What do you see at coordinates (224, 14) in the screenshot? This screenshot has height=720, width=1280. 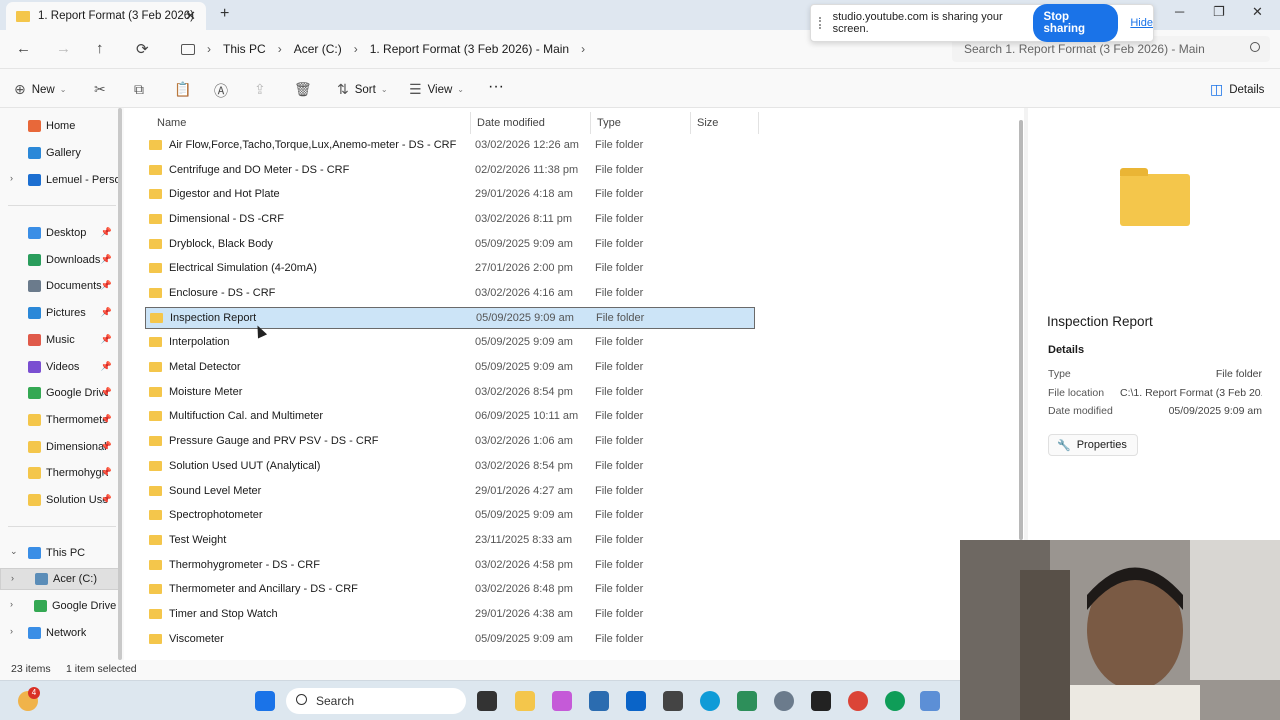 I see `new-tab-button: +` at bounding box center [224, 14].